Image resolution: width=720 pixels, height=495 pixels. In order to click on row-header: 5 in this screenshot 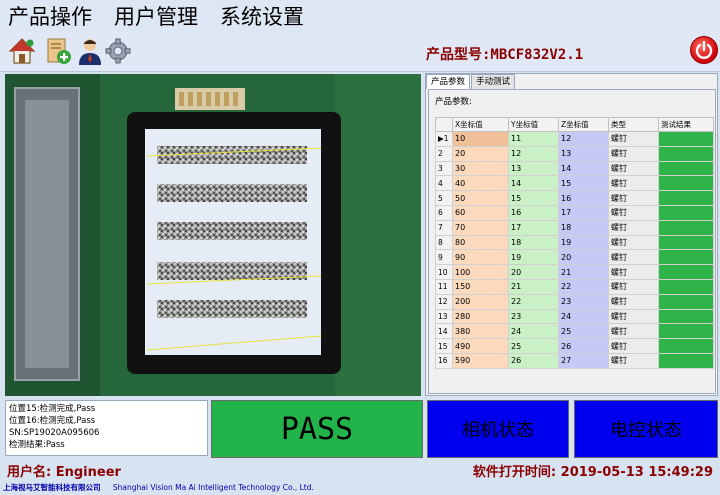, I will do `click(444, 198)`.